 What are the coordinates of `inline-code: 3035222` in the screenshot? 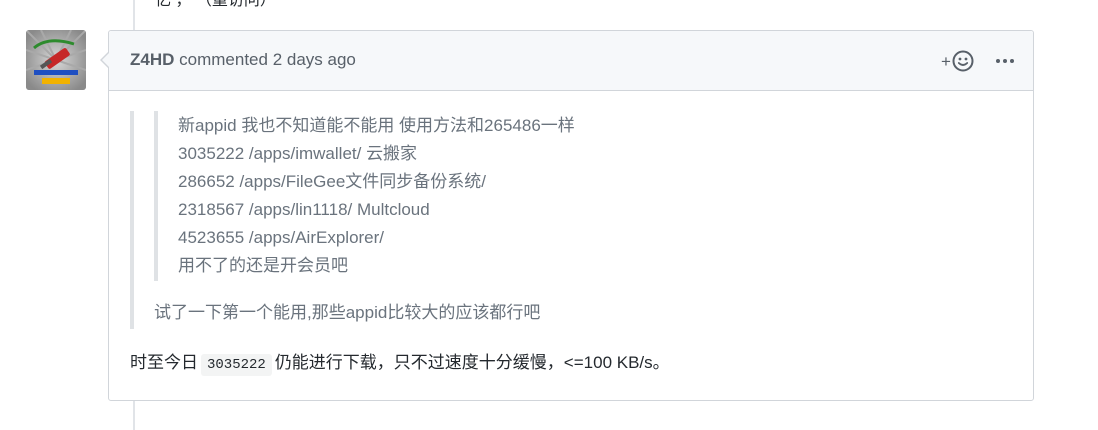 It's located at (236, 365).